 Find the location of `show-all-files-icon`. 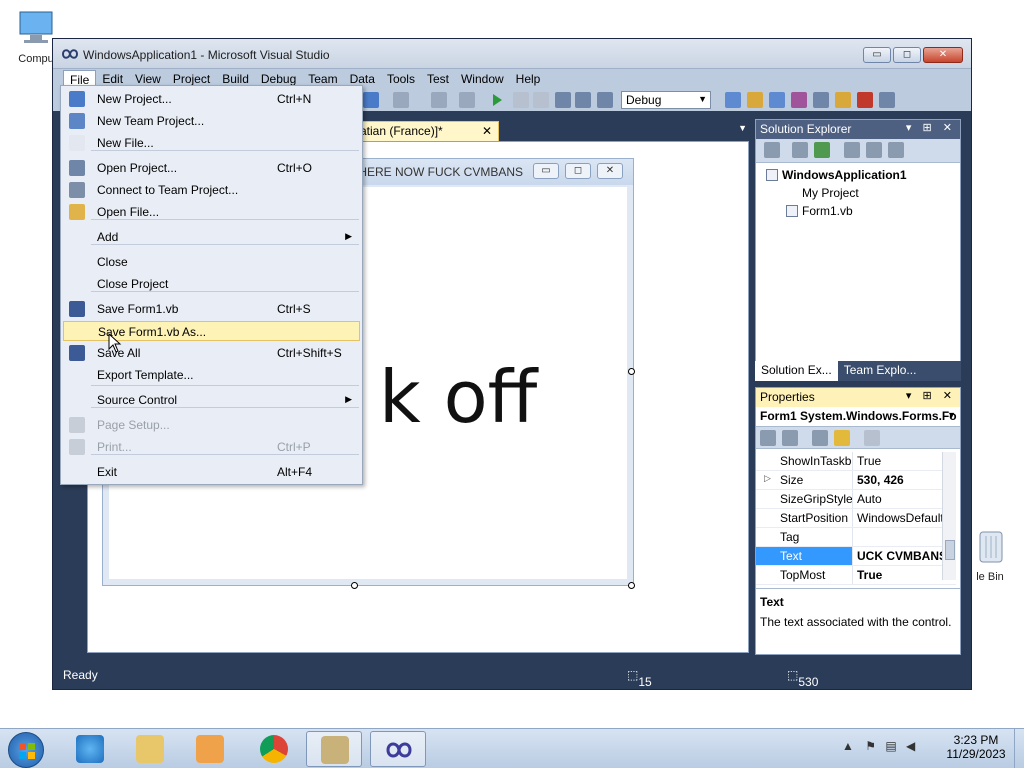

show-all-files-icon is located at coordinates (800, 150).